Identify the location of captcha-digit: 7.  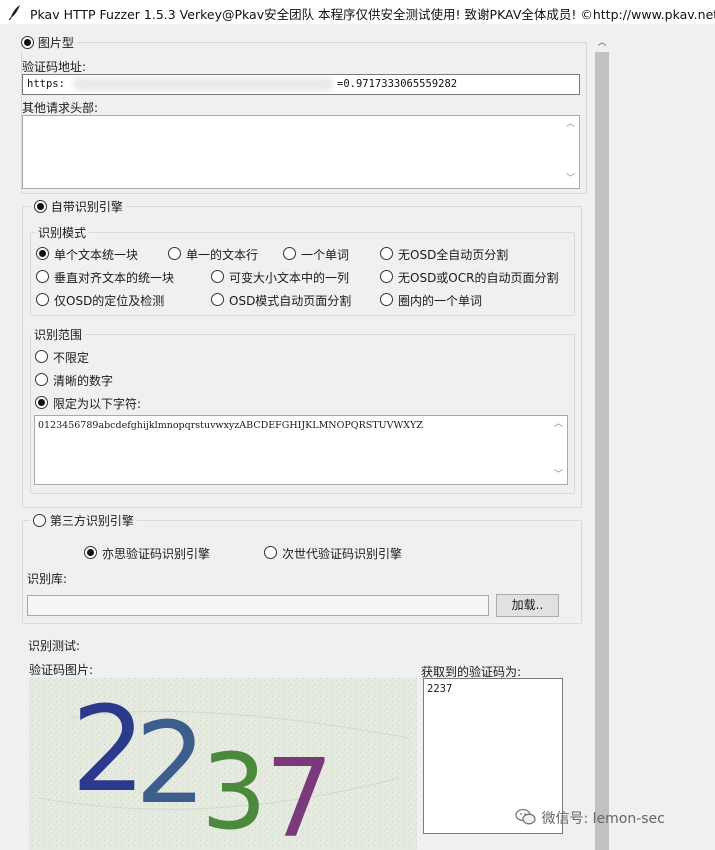
(299, 793).